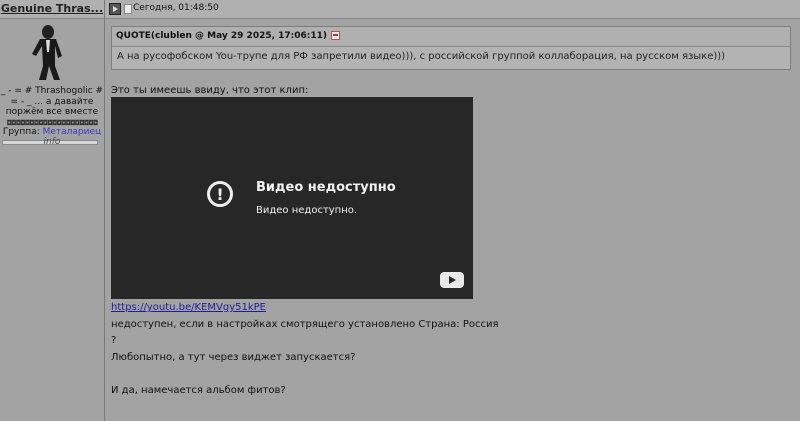  What do you see at coordinates (188, 307) in the screenshot?
I see `video-link: https://youtu.be/KEMVgy51kPE` at bounding box center [188, 307].